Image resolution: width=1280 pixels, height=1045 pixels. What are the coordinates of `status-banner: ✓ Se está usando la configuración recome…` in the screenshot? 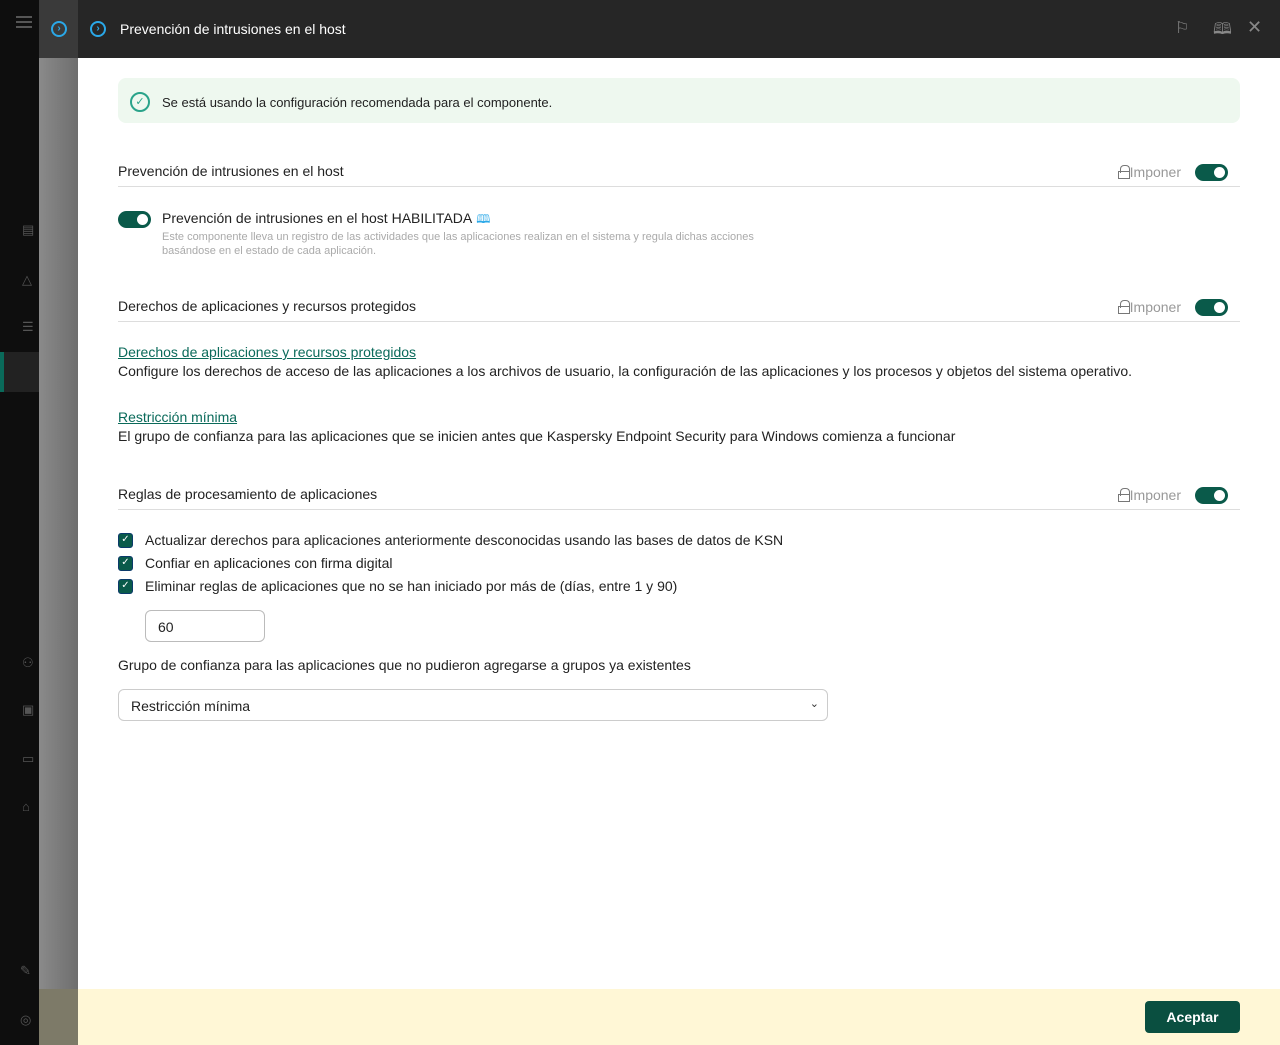 It's located at (679, 100).